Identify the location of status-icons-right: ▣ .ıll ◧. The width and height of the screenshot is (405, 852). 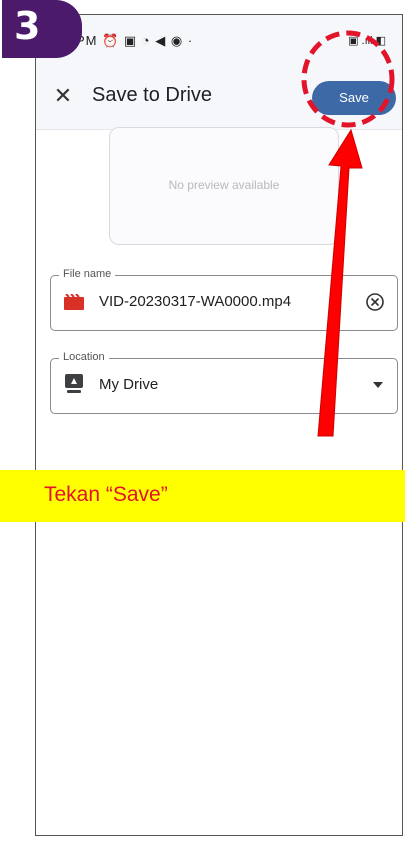
(367, 41).